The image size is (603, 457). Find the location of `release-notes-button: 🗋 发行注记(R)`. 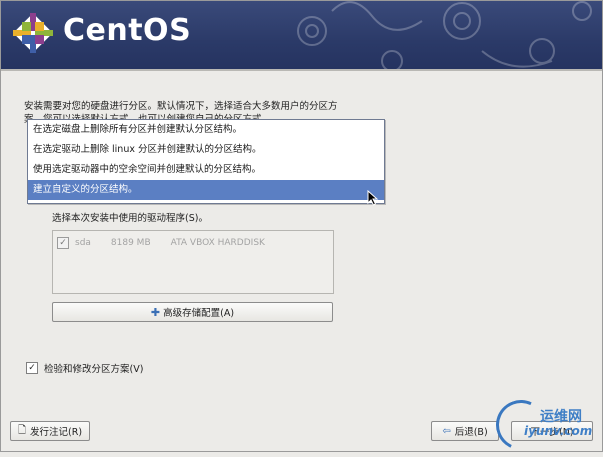

release-notes-button: 🗋 发行注记(R) is located at coordinates (50, 431).